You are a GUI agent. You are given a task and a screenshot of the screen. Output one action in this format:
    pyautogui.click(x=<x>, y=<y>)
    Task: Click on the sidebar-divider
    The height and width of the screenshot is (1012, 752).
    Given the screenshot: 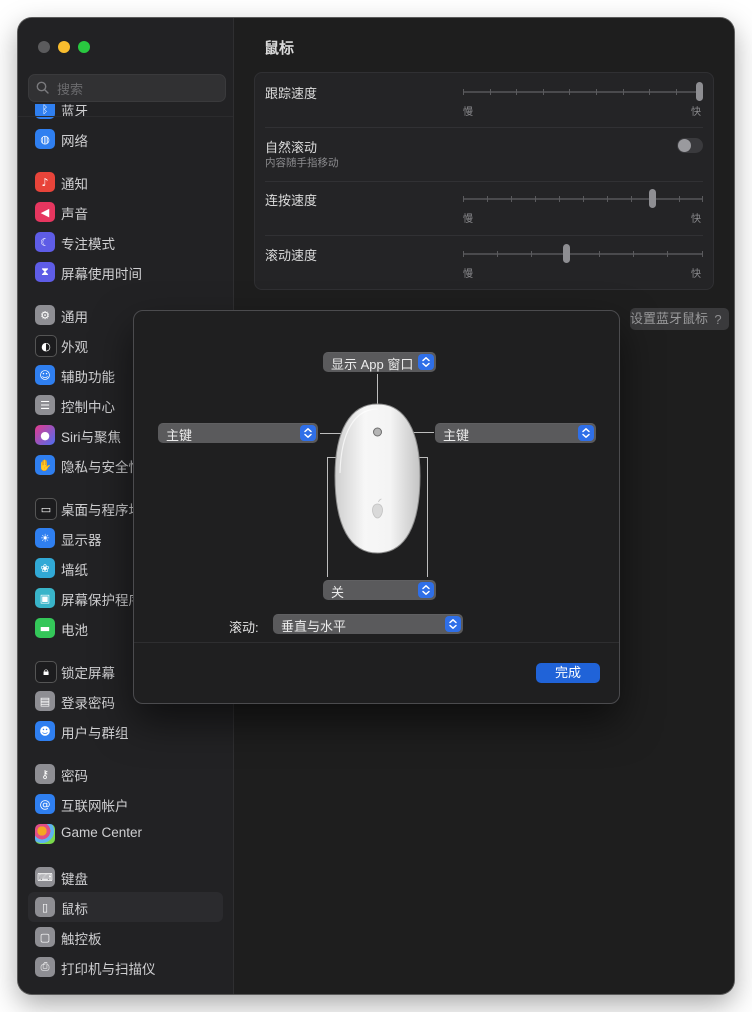 What is the action you would take?
    pyautogui.click(x=125, y=116)
    